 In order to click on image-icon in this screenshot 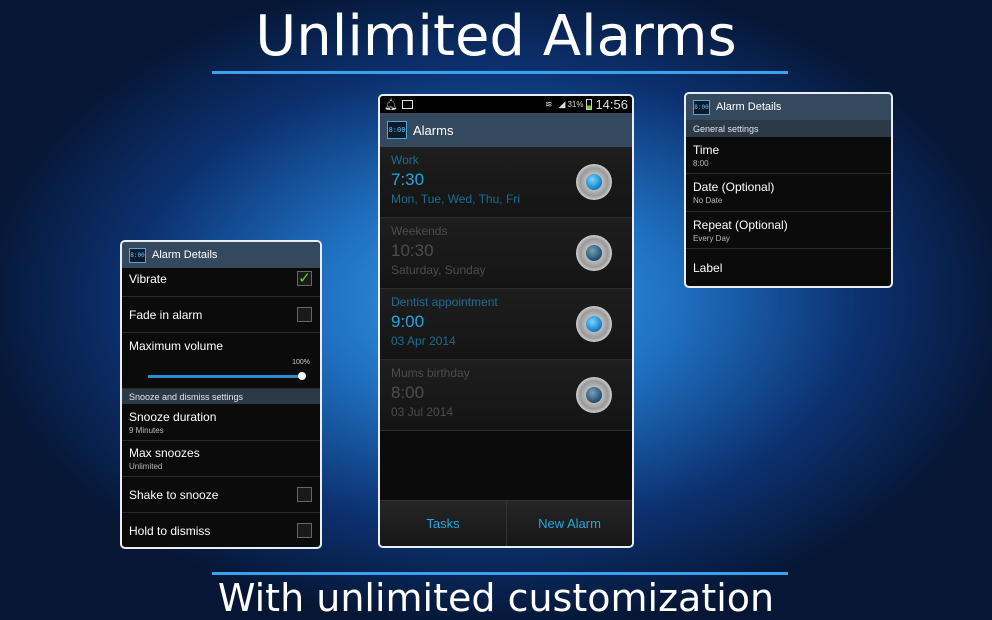, I will do `click(407, 104)`.